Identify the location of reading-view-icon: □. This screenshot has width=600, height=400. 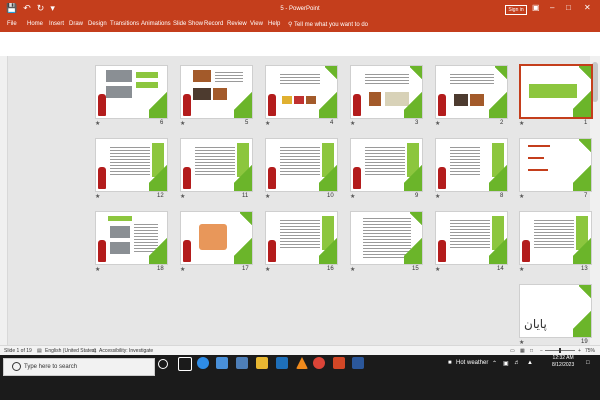
(531, 351).